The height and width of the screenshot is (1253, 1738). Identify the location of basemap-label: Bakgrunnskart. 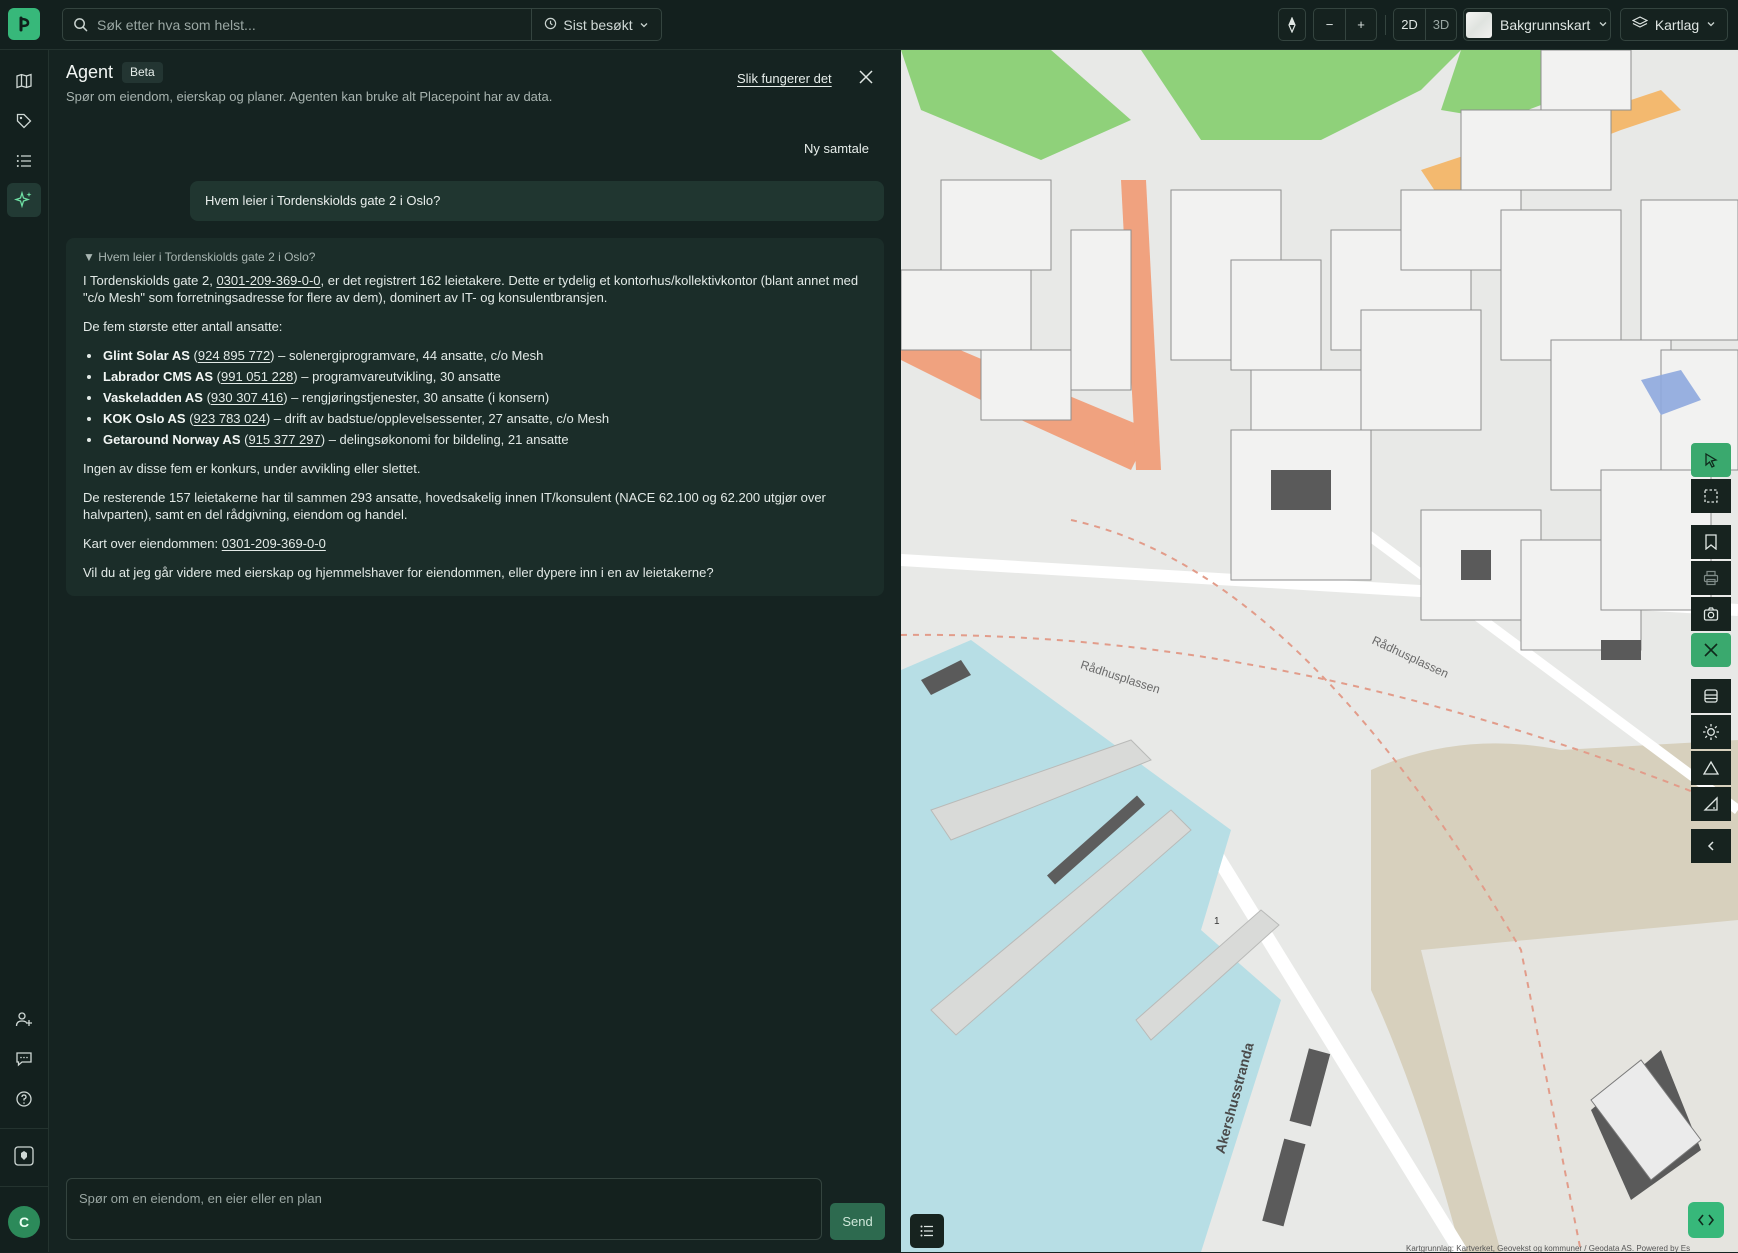
(1545, 24).